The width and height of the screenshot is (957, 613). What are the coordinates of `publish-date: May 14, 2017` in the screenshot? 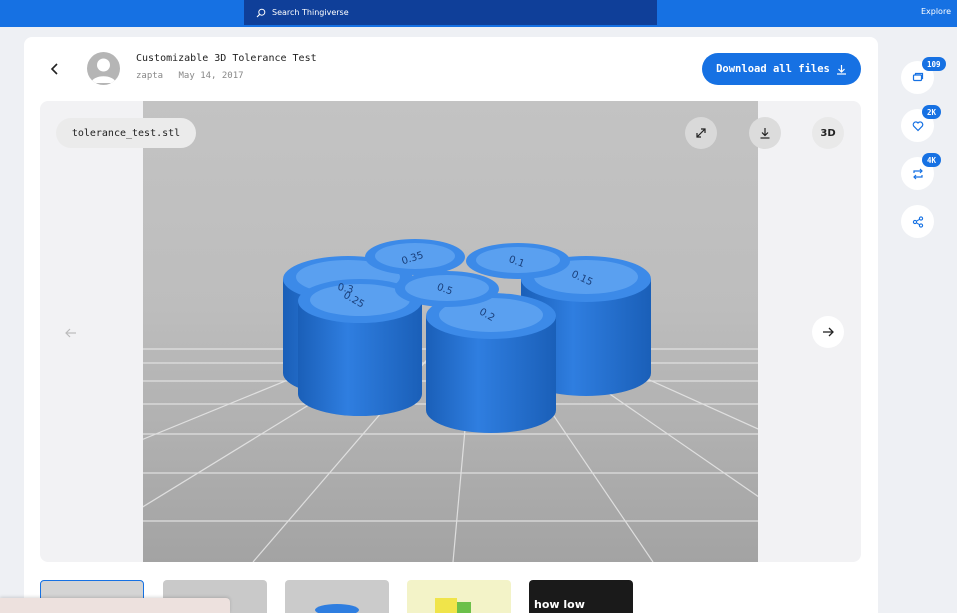 It's located at (211, 76).